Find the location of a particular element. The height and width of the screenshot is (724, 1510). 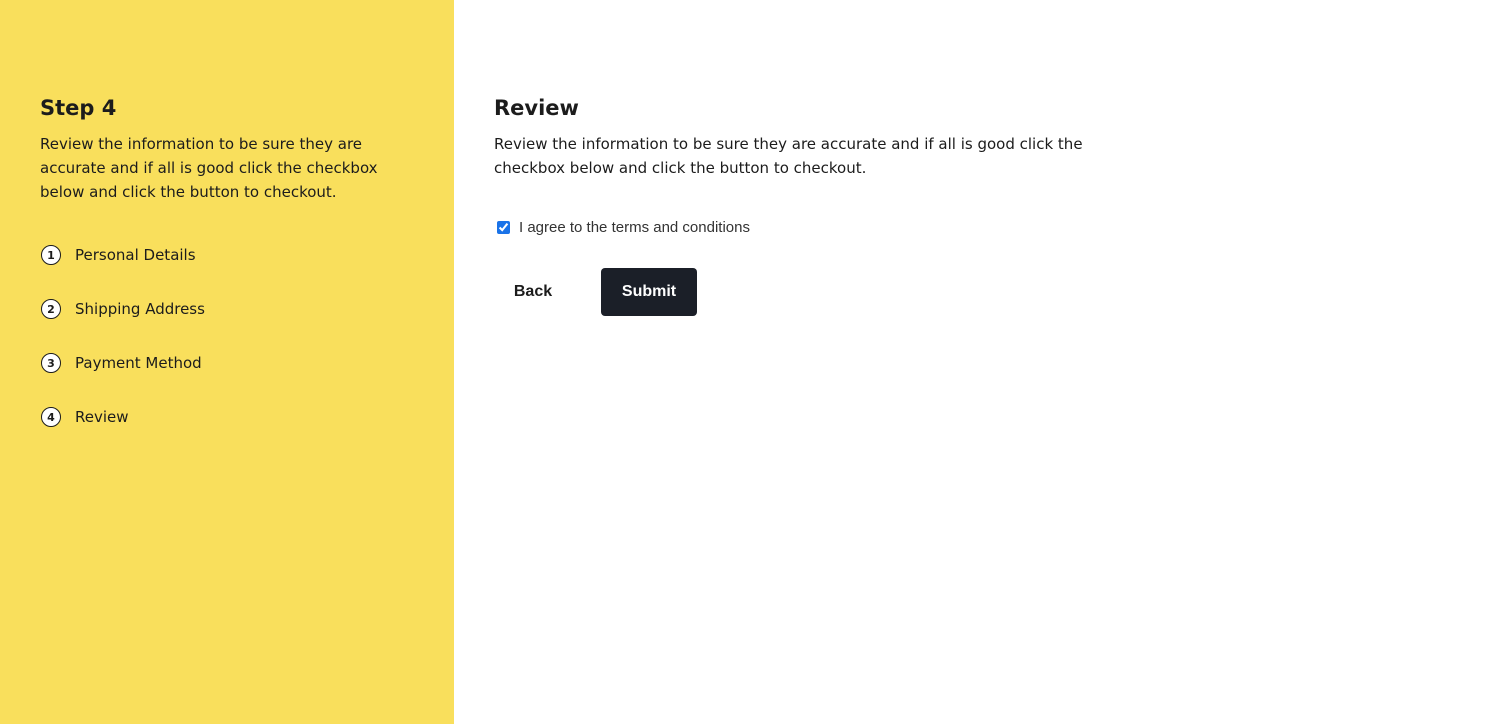

step-item-review: 4 Review is located at coordinates (122, 417).